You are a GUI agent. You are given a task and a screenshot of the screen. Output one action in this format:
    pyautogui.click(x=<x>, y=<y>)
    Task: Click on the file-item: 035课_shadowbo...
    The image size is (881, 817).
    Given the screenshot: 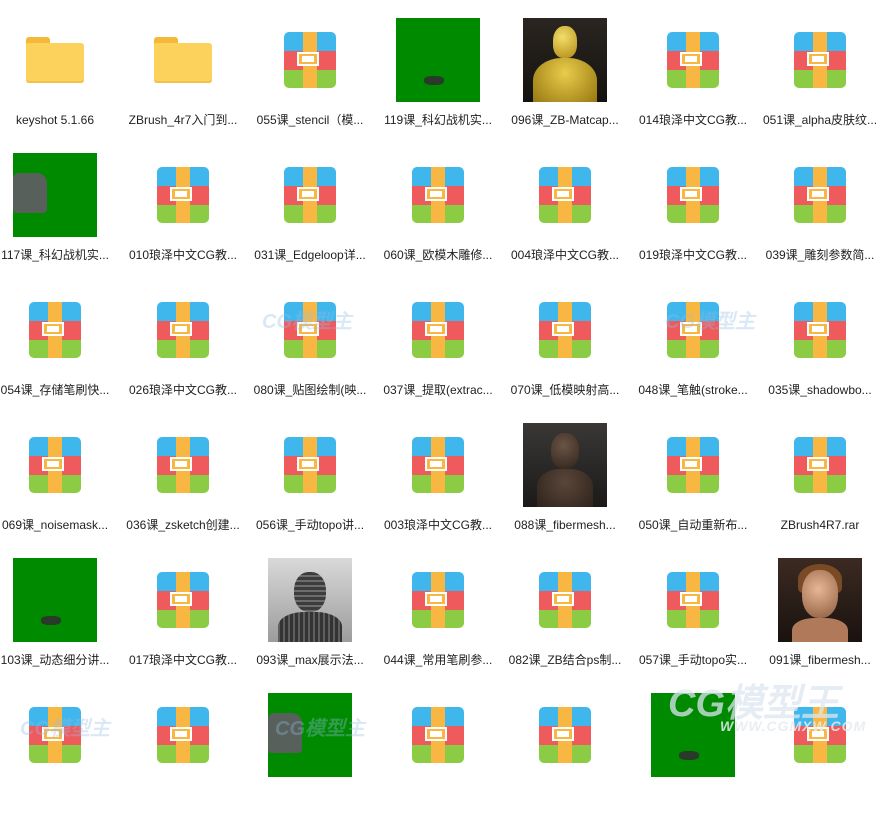 What is the action you would take?
    pyautogui.click(x=820, y=347)
    